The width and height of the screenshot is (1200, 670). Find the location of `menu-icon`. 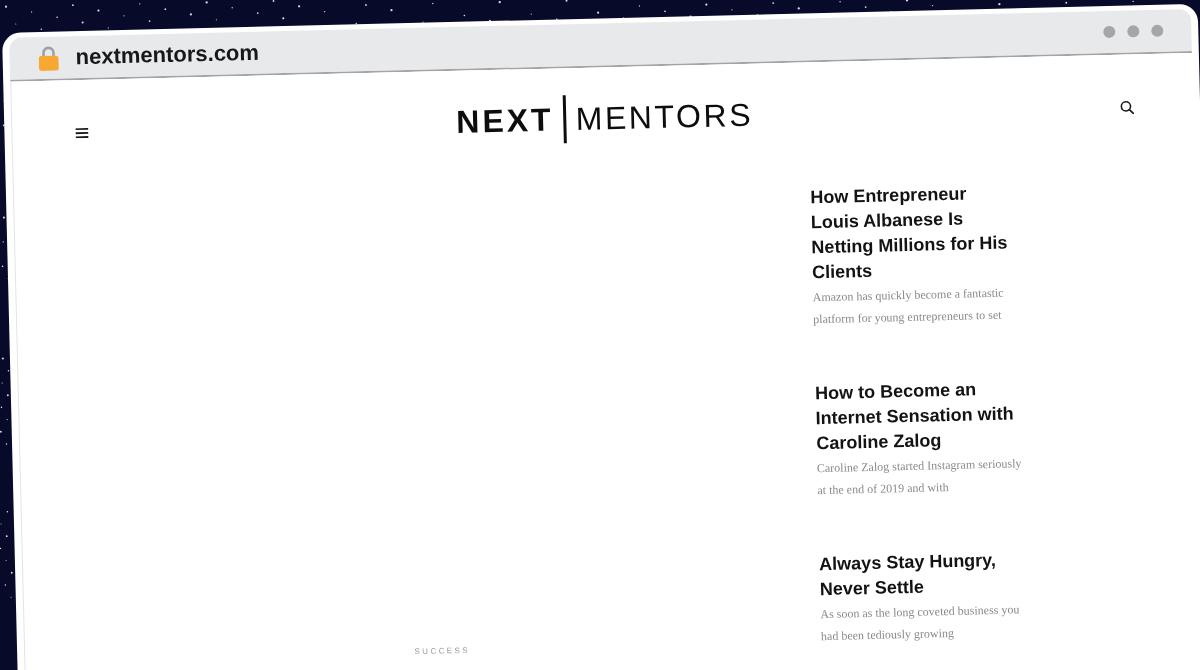

menu-icon is located at coordinates (82, 133).